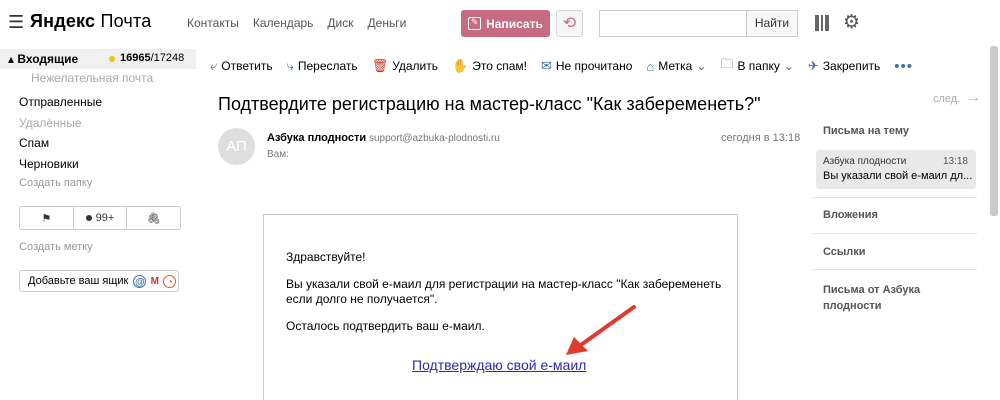 This screenshot has height=400, width=1000. I want to click on links-section: Ссылки, so click(844, 252).